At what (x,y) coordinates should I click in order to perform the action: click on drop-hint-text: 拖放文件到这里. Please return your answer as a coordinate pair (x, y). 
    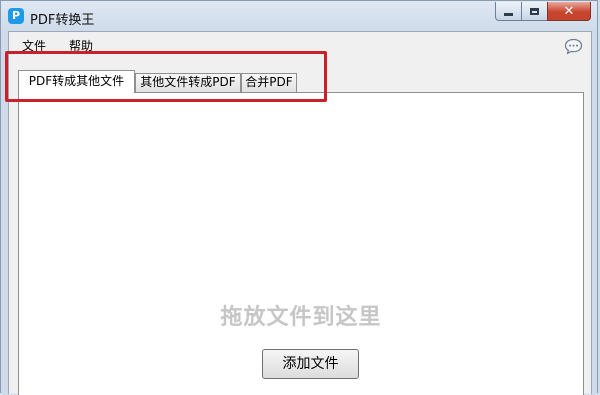
    Looking at the image, I should click on (301, 317).